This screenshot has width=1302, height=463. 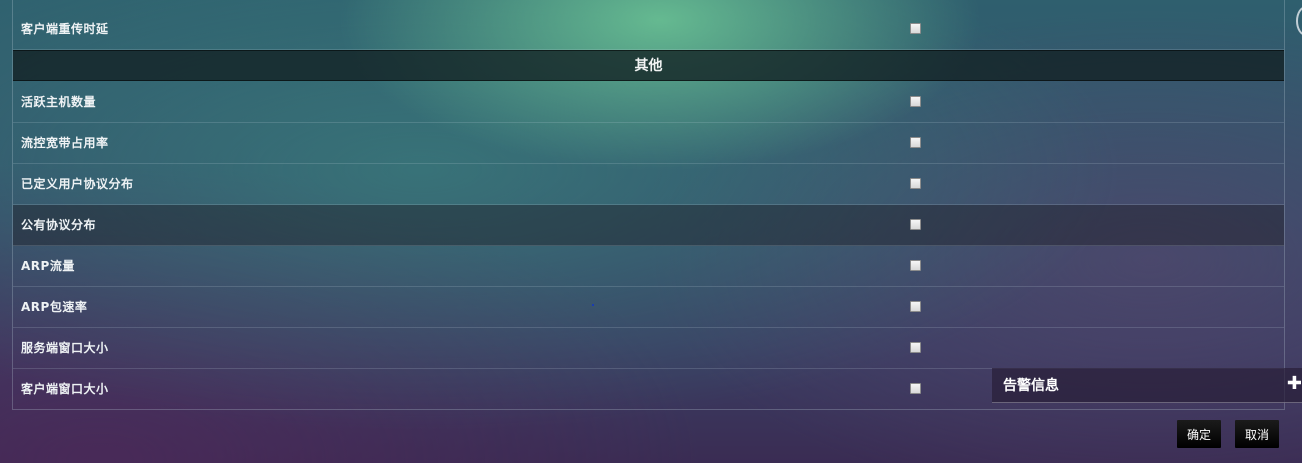 What do you see at coordinates (648, 307) in the screenshot?
I see `table-row: ARP包速率` at bounding box center [648, 307].